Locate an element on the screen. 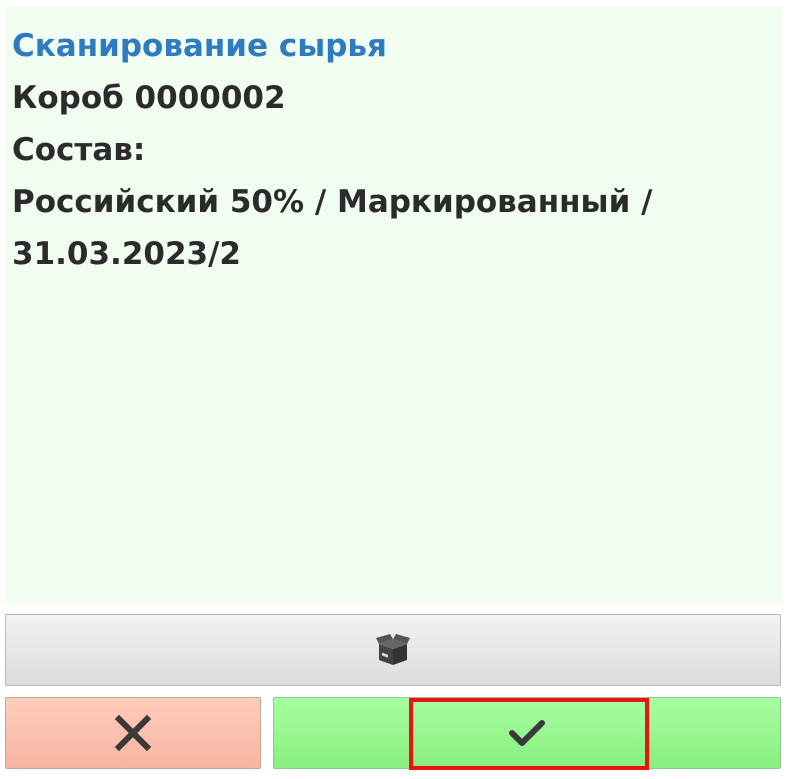  composition-value-line-2: 31.03.2023/2 is located at coordinates (127, 254).